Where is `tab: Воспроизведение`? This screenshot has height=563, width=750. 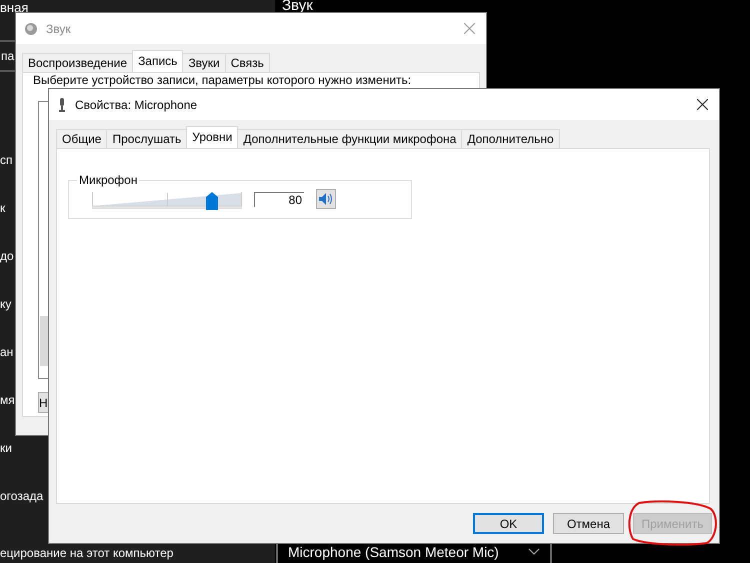 tab: Воспроизведение is located at coordinates (78, 62).